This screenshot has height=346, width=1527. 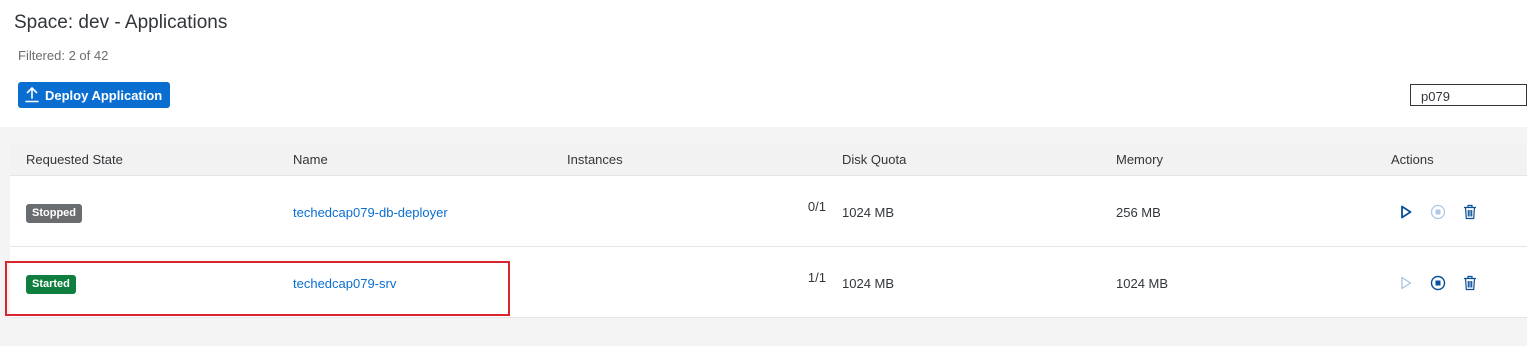 What do you see at coordinates (32, 95) in the screenshot?
I see `upload-icon` at bounding box center [32, 95].